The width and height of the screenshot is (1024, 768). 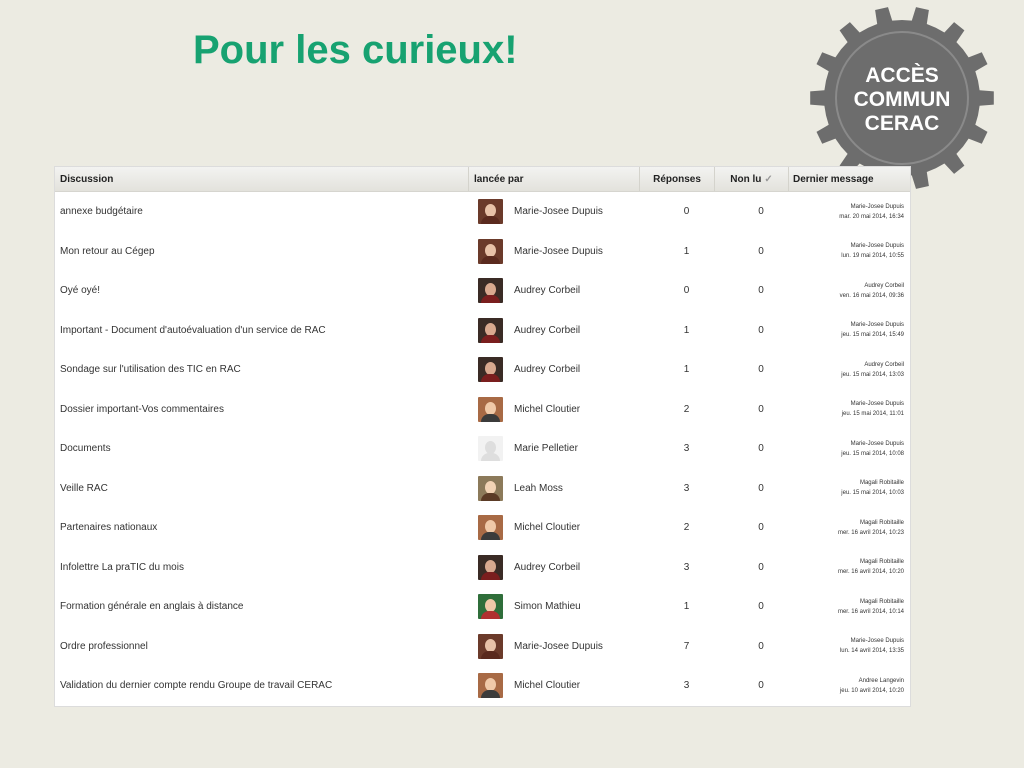 What do you see at coordinates (851, 335) in the screenshot?
I see `last-message-date: jeu. 15 mai 2014, 15:49` at bounding box center [851, 335].